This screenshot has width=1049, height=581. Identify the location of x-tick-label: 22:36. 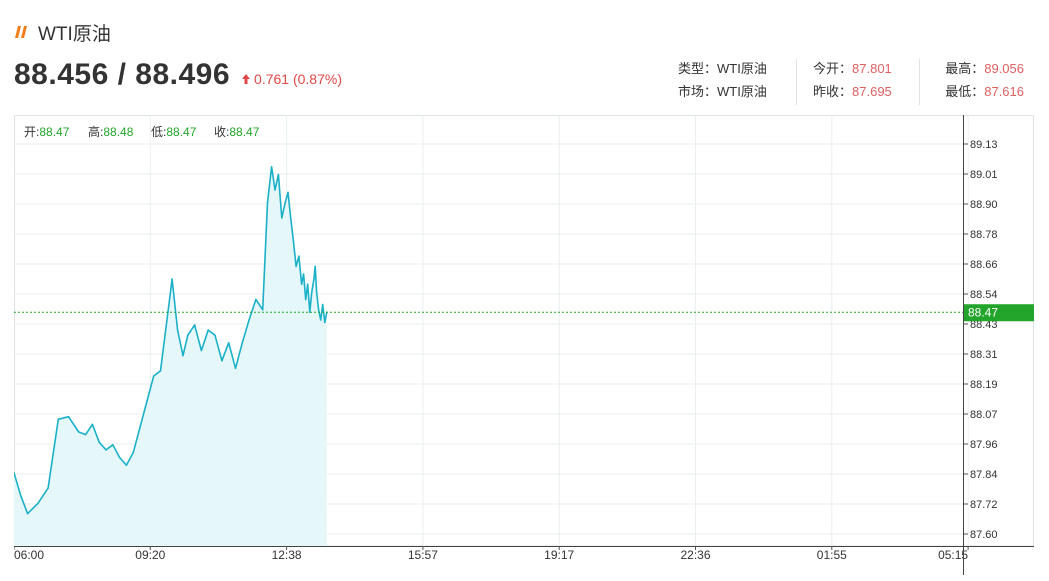
(695, 555).